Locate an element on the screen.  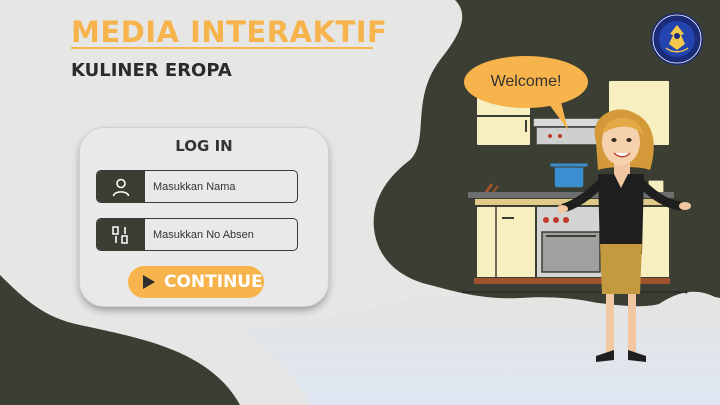
absen-field is located at coordinates (197, 234).